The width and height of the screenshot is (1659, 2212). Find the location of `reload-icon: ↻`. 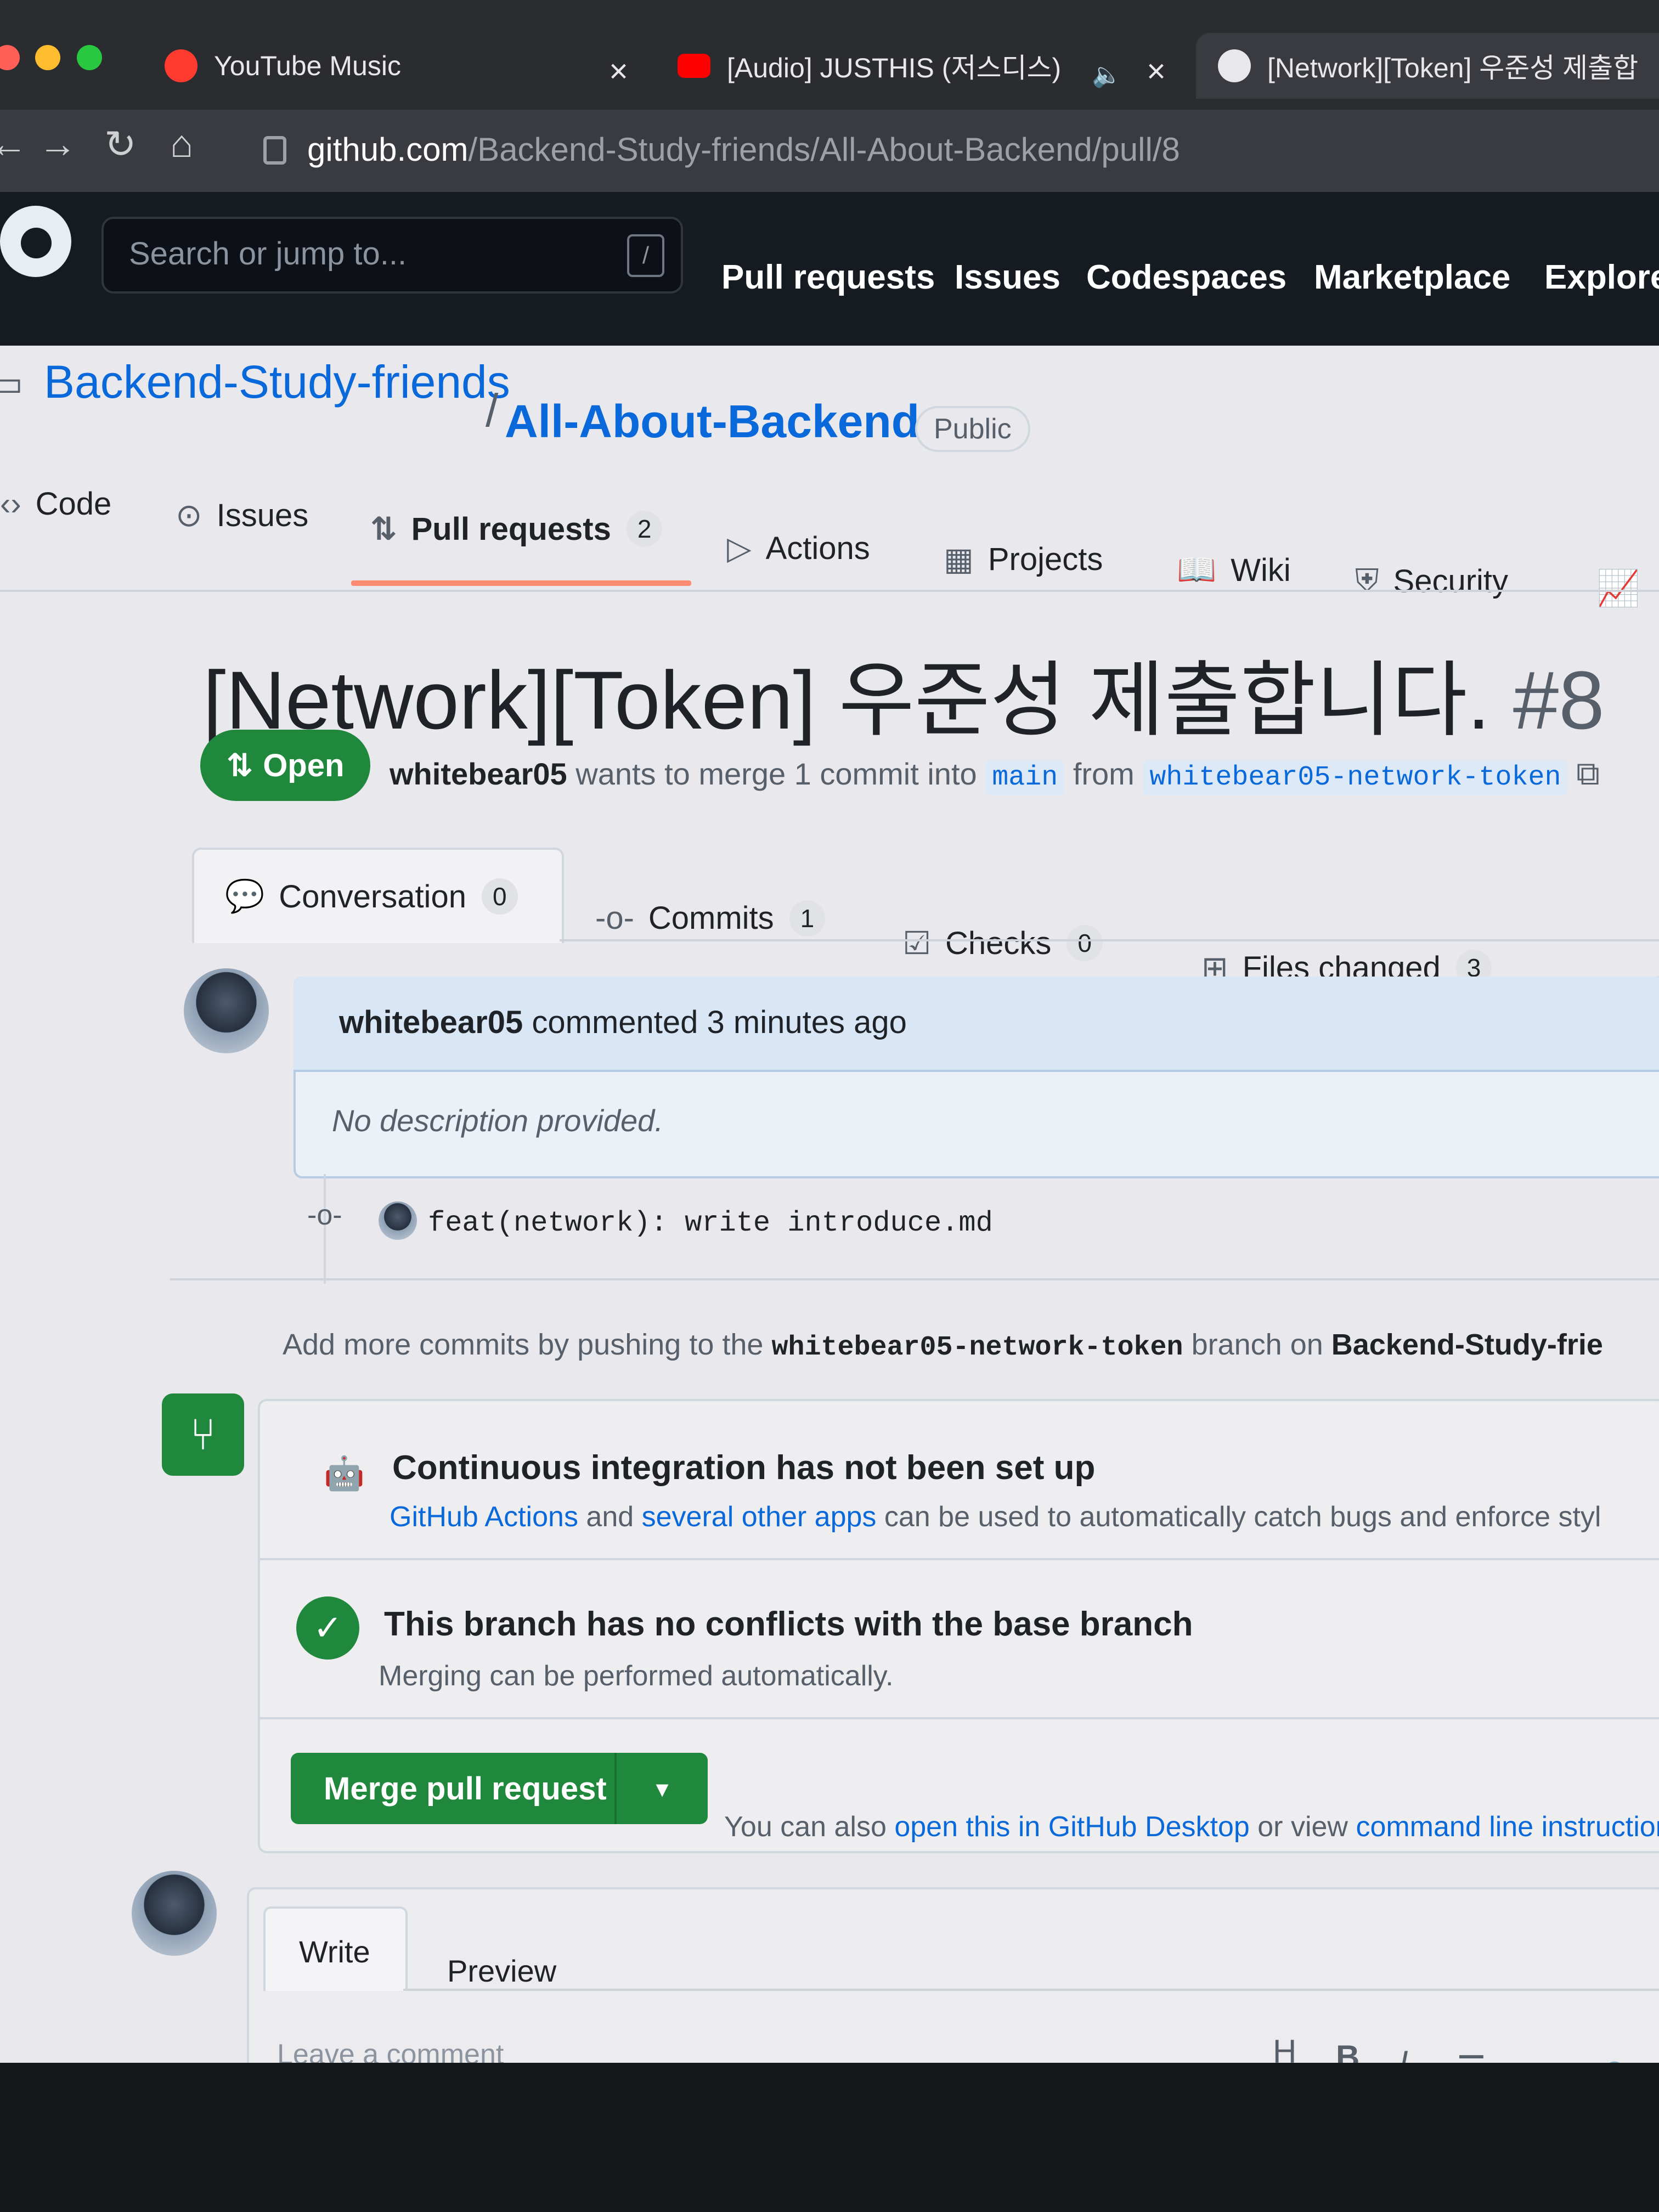

reload-icon: ↻ is located at coordinates (120, 144).